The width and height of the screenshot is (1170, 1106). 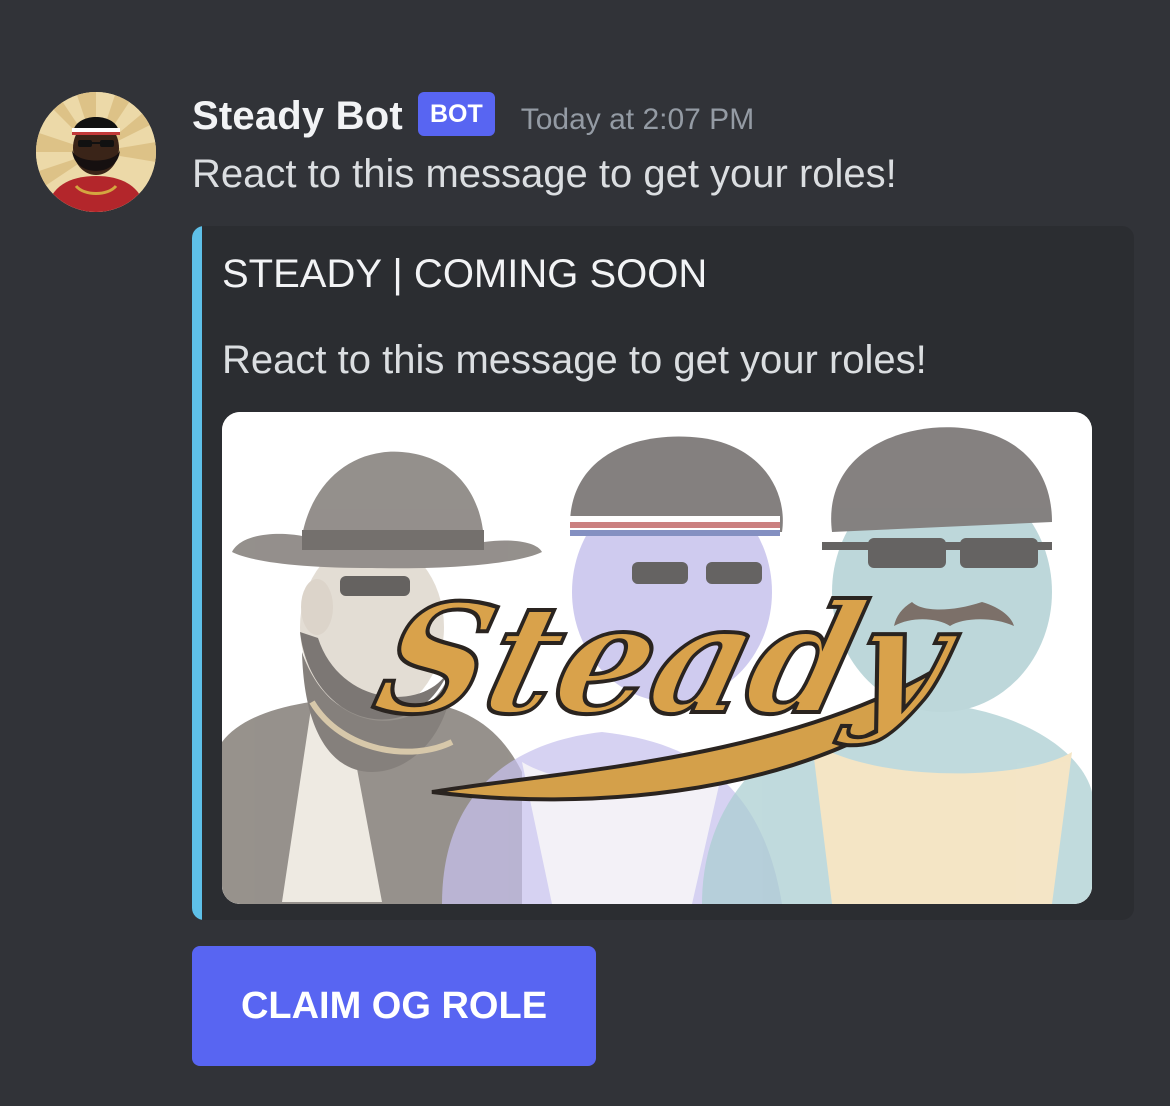 I want to click on avatar-illustration-icon, so click(x=96, y=152).